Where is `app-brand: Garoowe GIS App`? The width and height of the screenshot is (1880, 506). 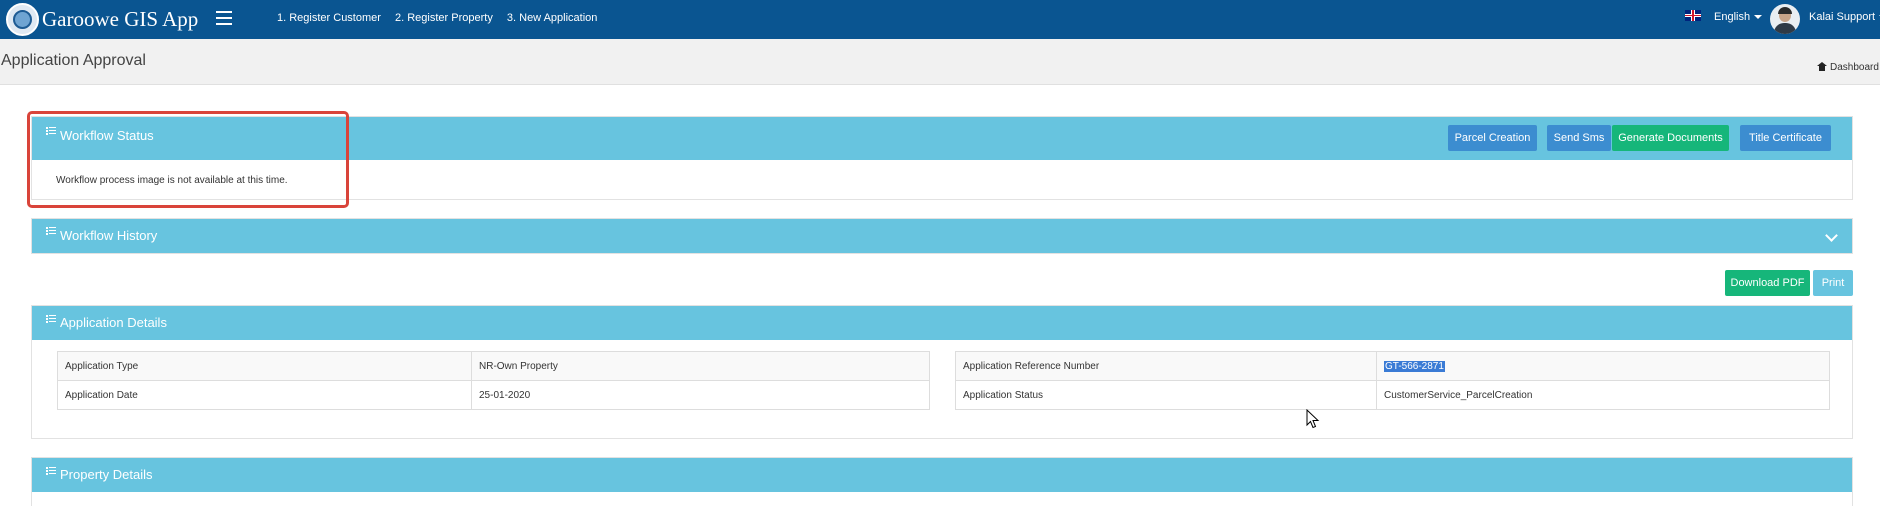
app-brand: Garoowe GIS App is located at coordinates (120, 19).